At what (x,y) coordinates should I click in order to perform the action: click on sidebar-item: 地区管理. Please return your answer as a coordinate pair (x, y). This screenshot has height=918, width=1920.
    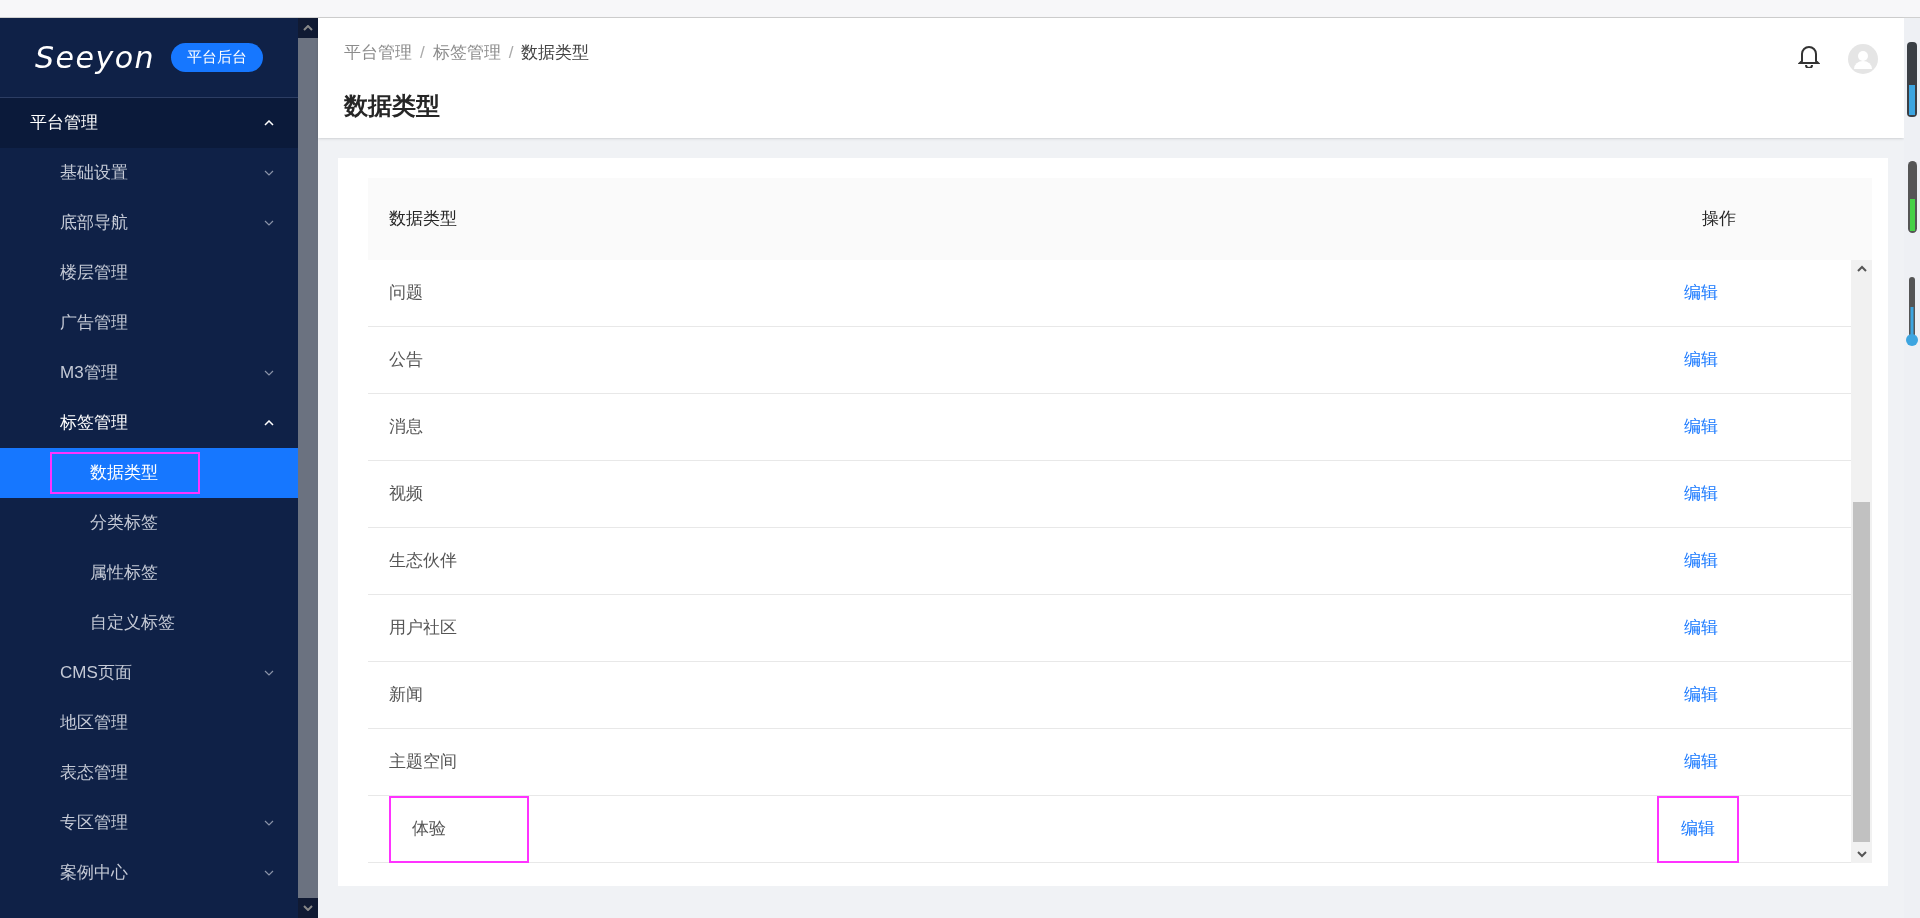
    Looking at the image, I should click on (149, 723).